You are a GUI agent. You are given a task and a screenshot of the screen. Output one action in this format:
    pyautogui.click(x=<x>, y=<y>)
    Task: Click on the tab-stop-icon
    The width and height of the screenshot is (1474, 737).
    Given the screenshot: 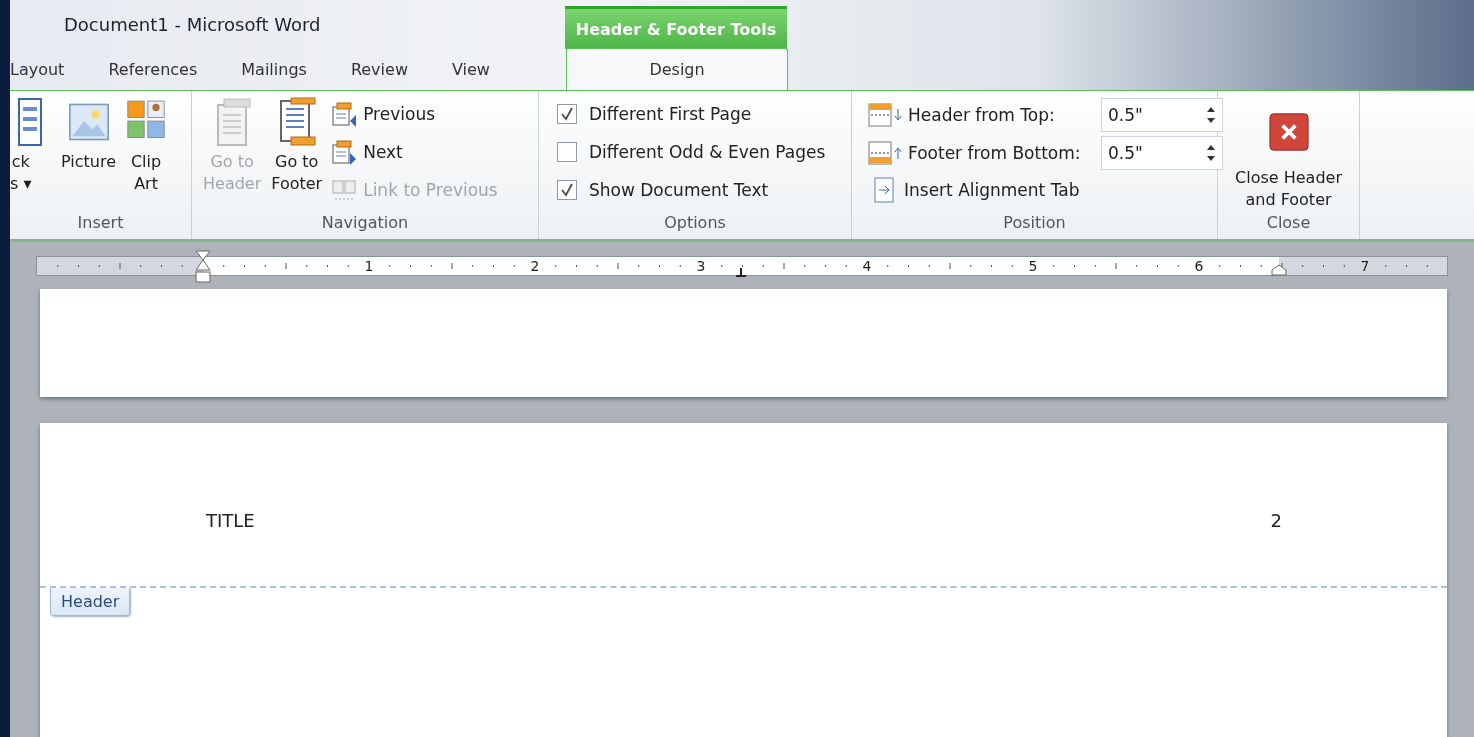 What is the action you would take?
    pyautogui.click(x=741, y=271)
    